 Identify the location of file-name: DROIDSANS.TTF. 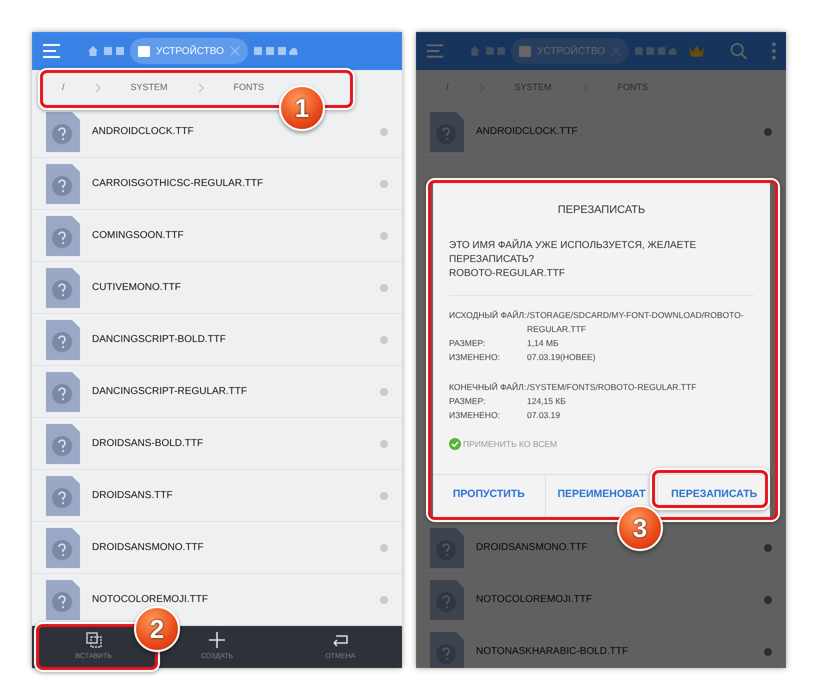
(230, 495).